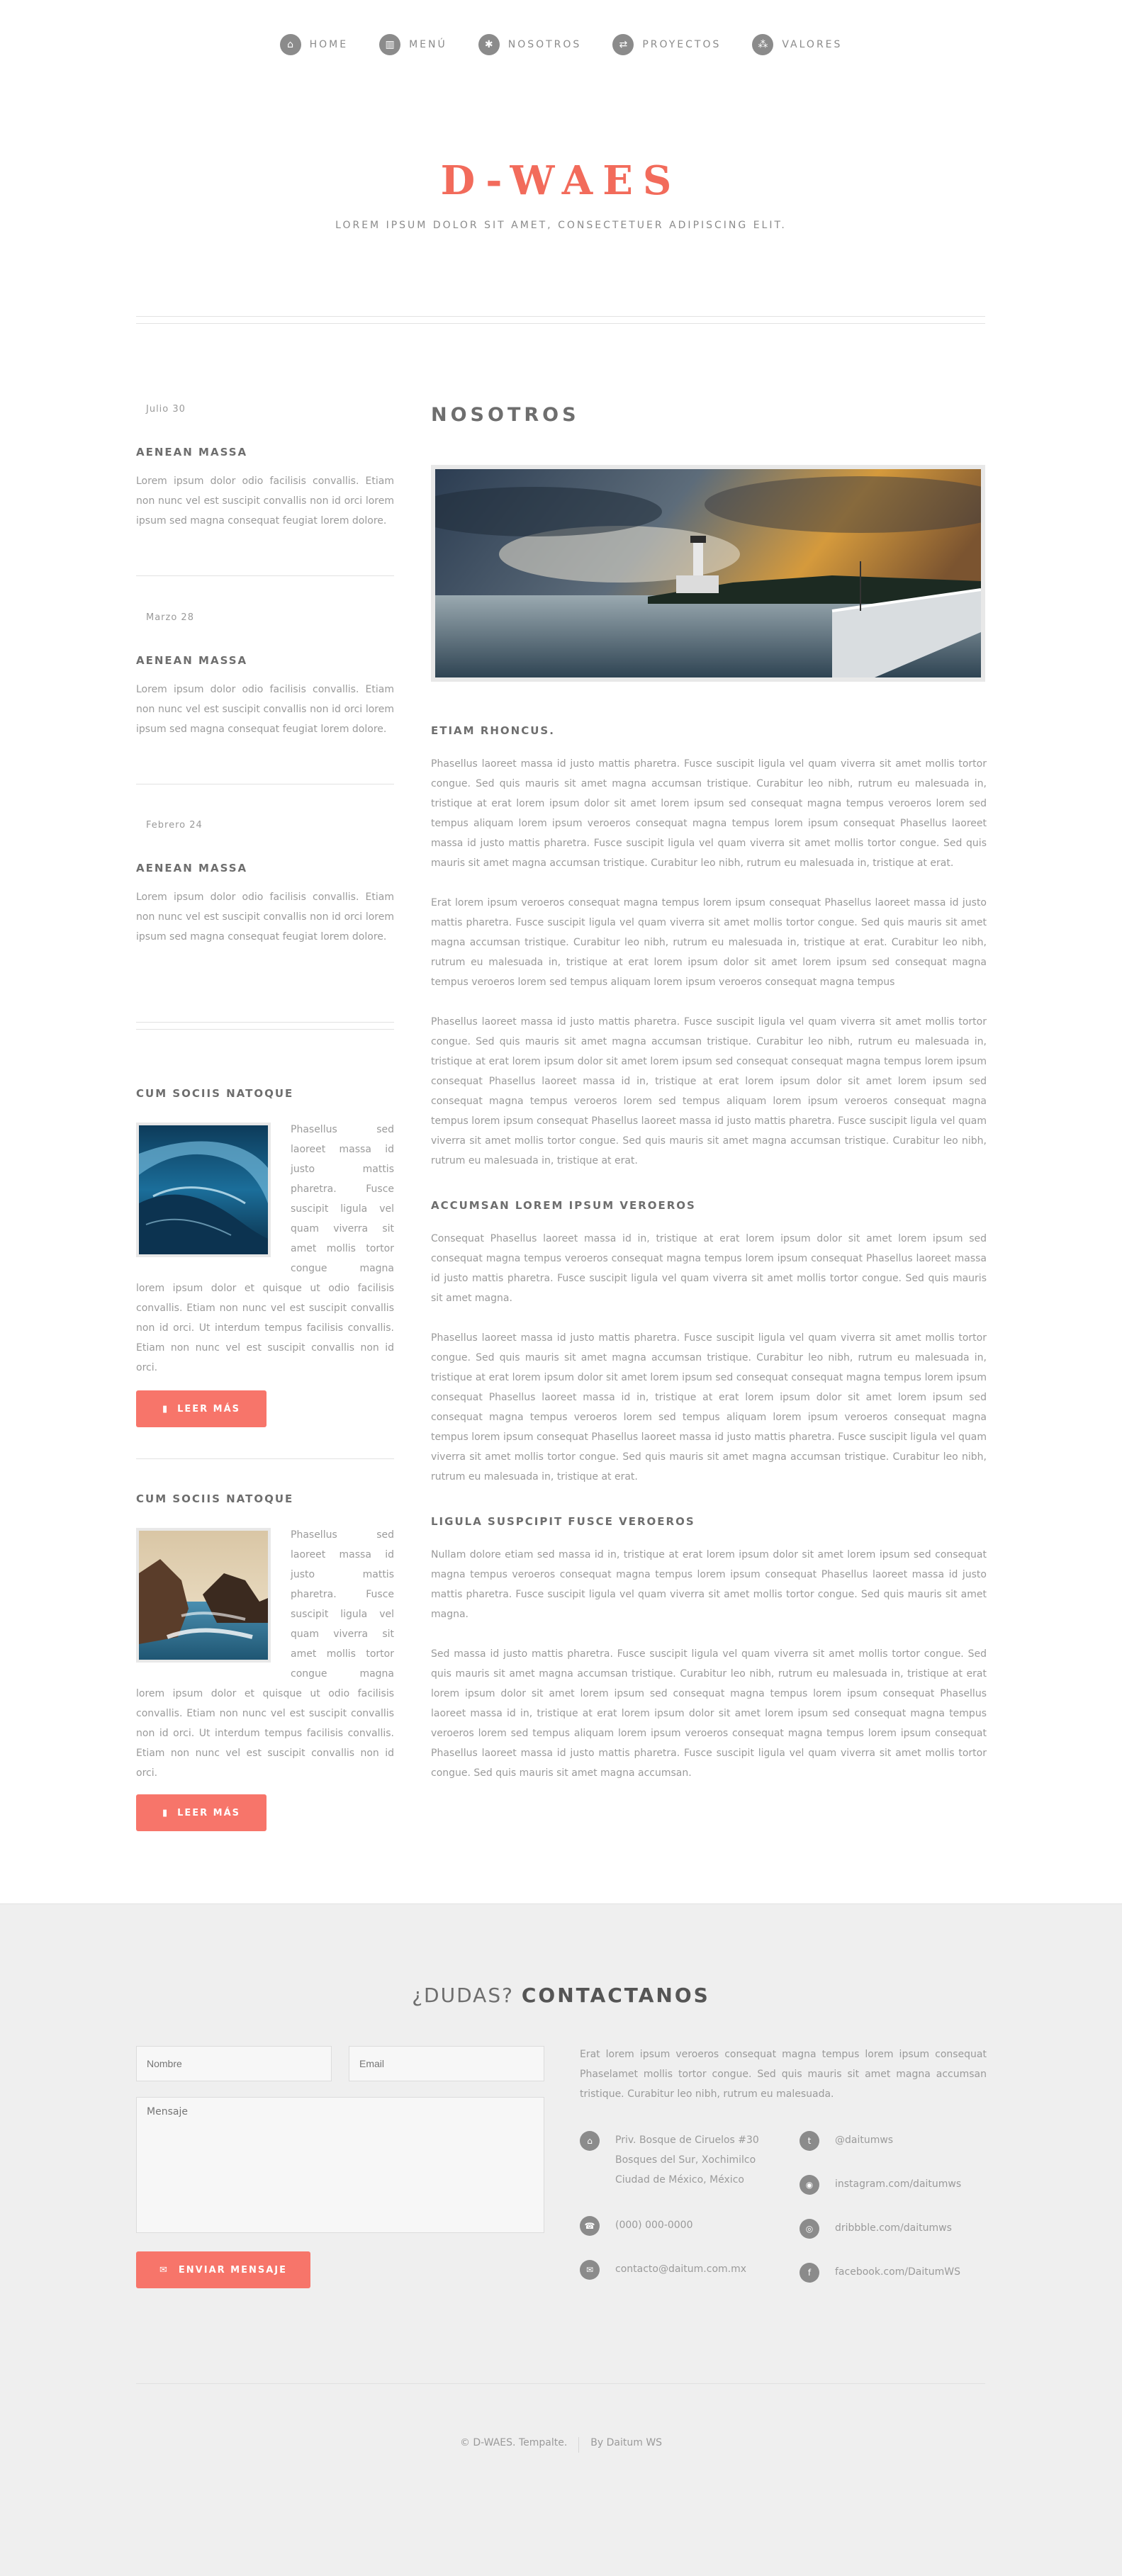 The image size is (1122, 2576). I want to click on address-line: Priv. Bosque de Ciruelos #30, so click(687, 2140).